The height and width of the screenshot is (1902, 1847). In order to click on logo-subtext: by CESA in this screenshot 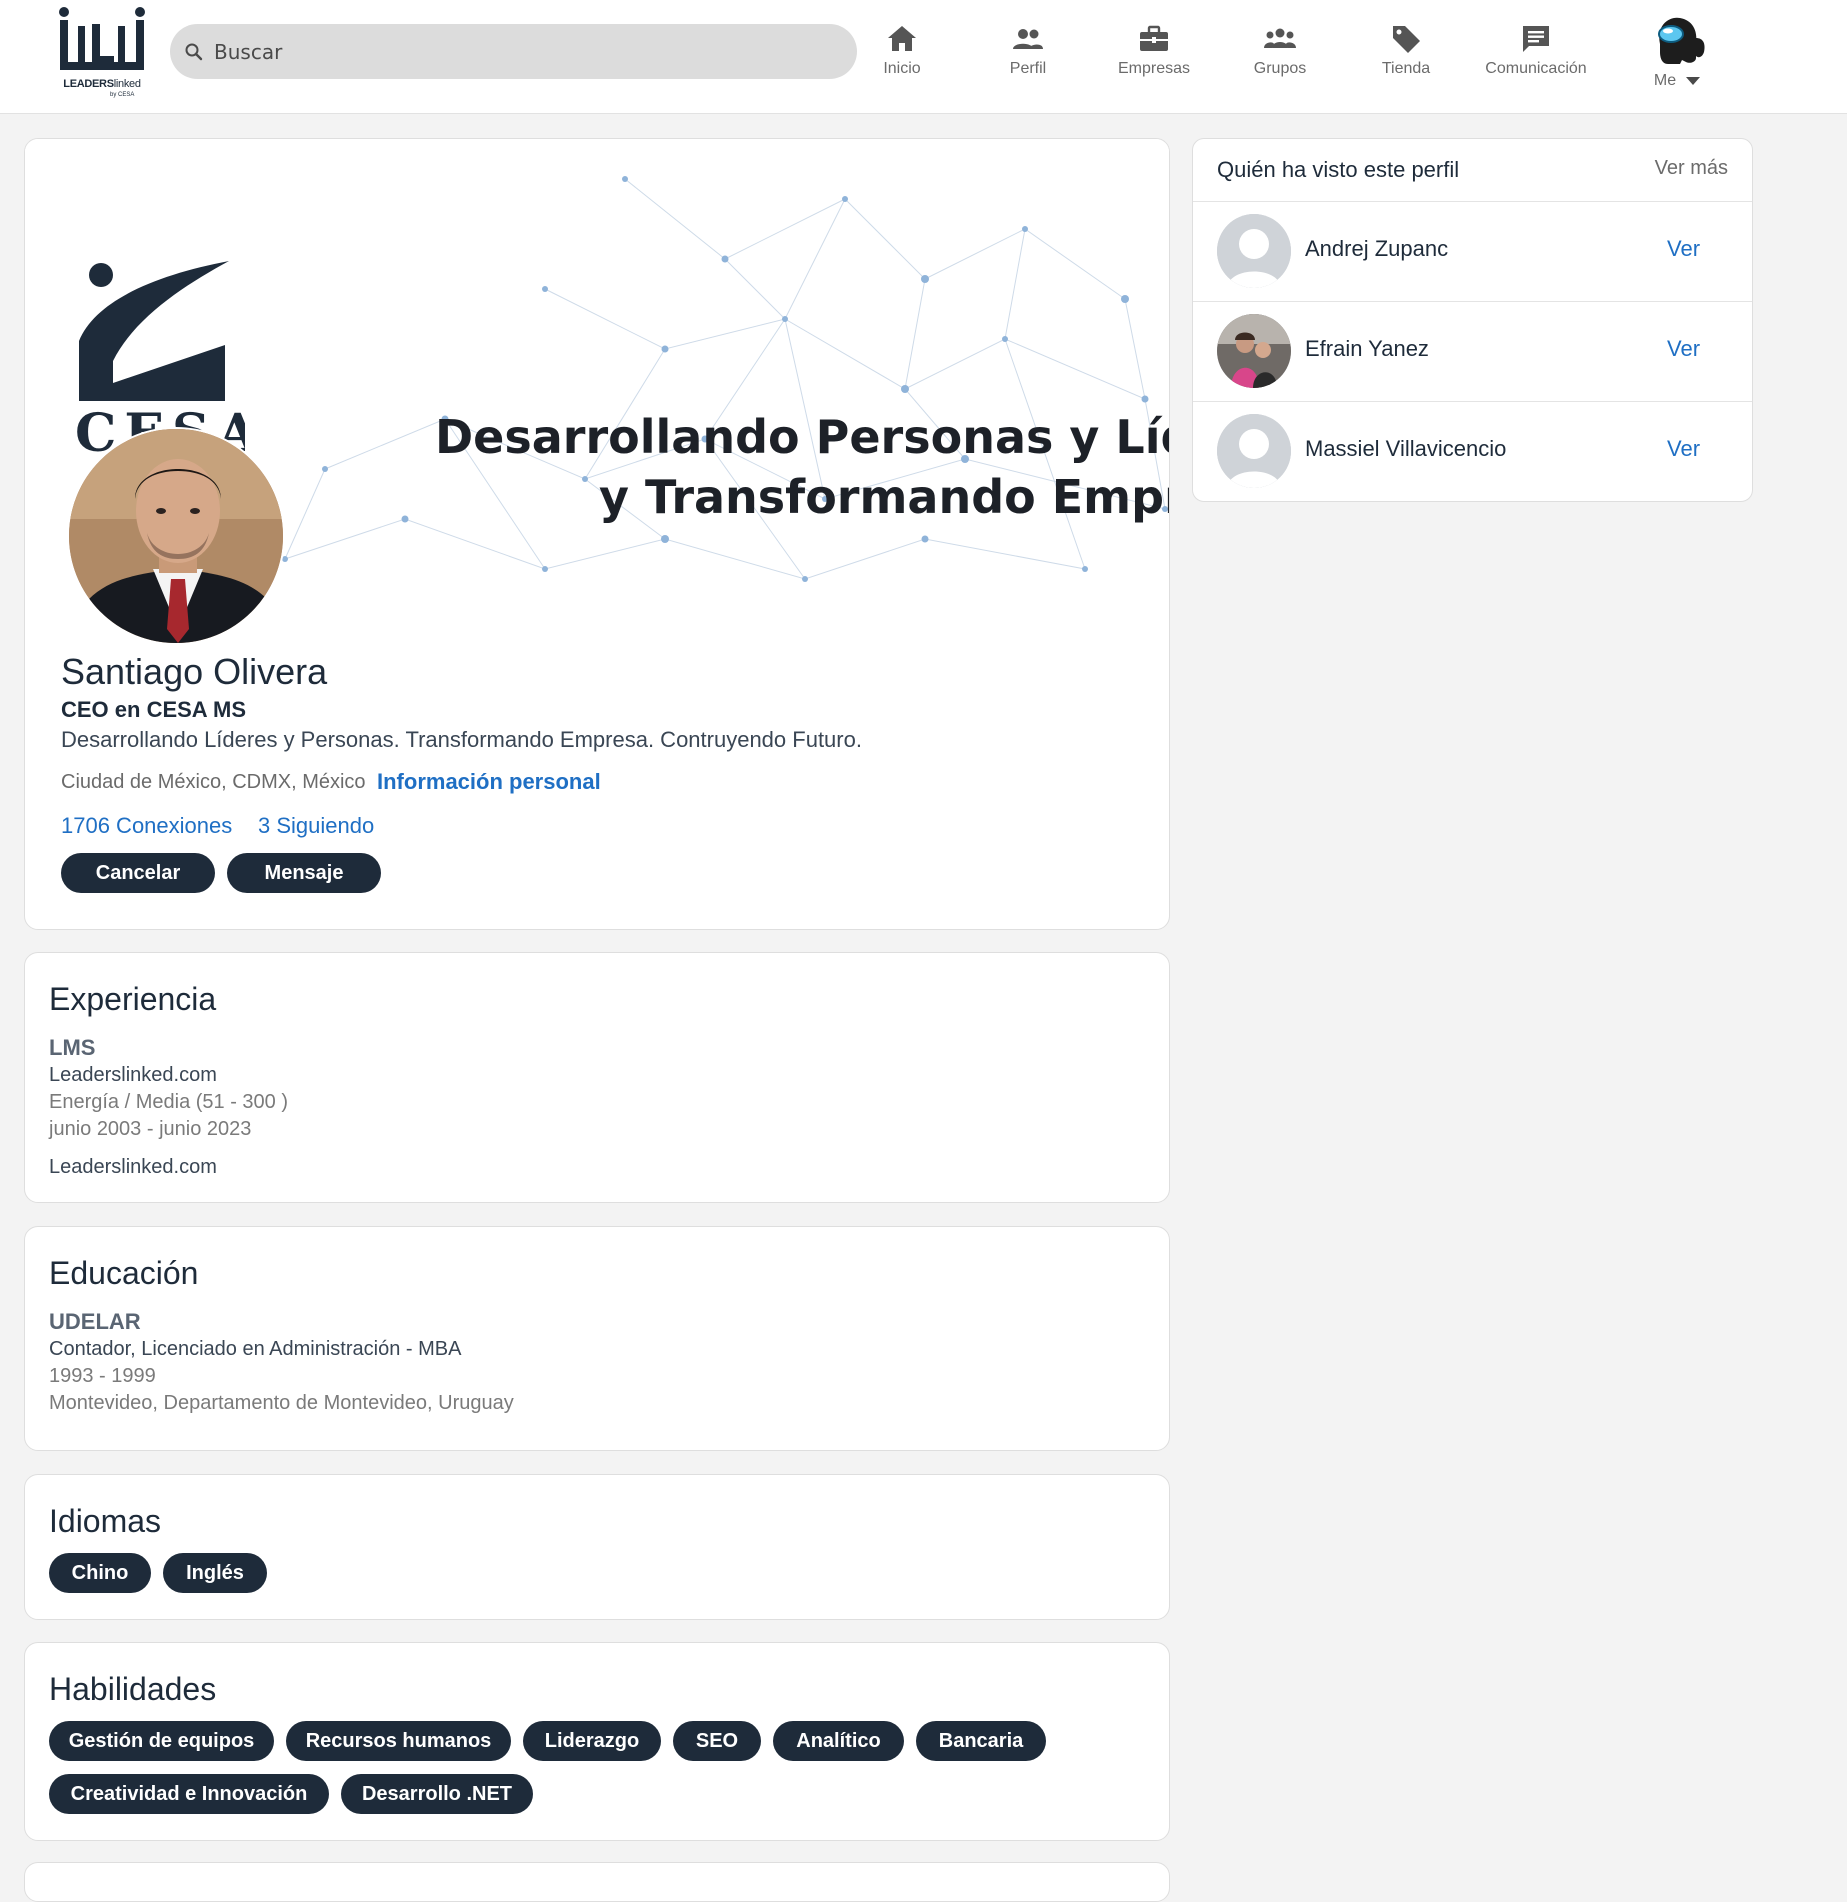, I will do `click(122, 95)`.